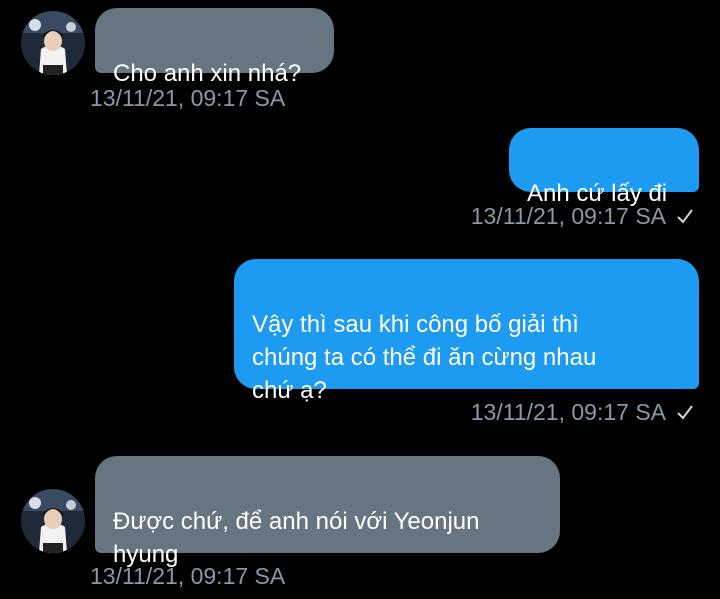 The width and height of the screenshot is (720, 599). I want to click on message-bubble-incoming: Được chứ, để anh nói với Yeonjun hyung, so click(327, 512).